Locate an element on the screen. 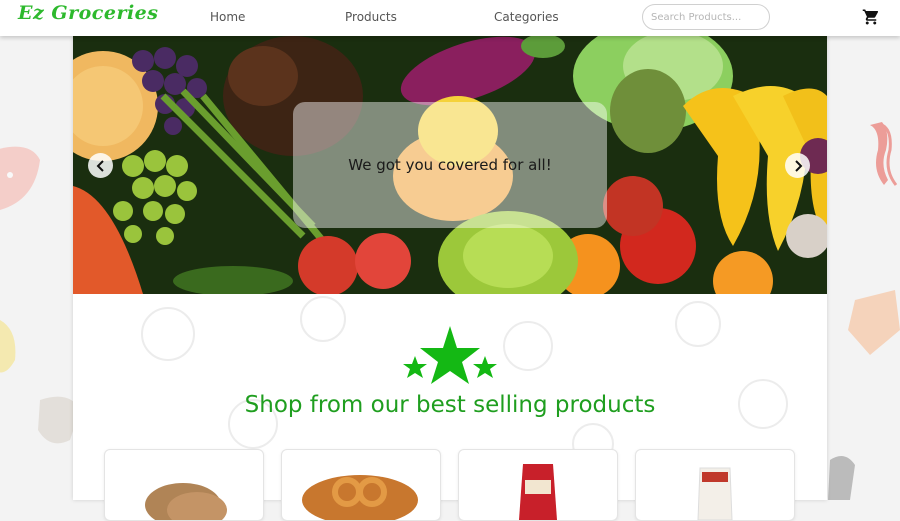  carousel-prev-button is located at coordinates (100, 165).